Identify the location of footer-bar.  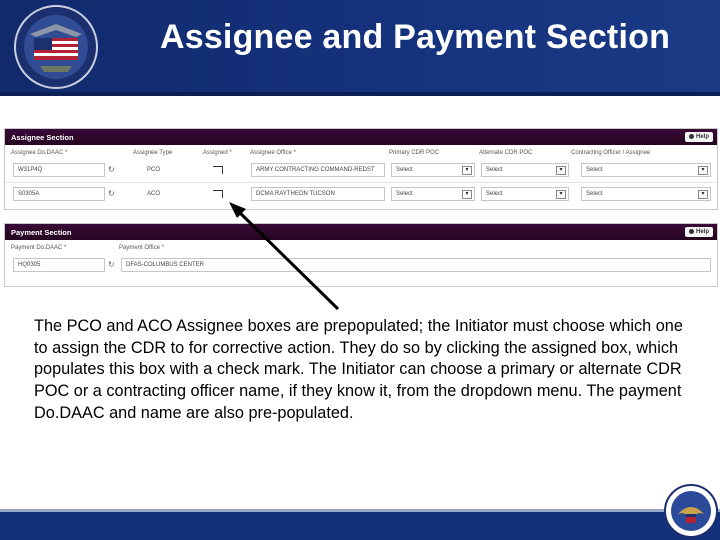
(360, 526).